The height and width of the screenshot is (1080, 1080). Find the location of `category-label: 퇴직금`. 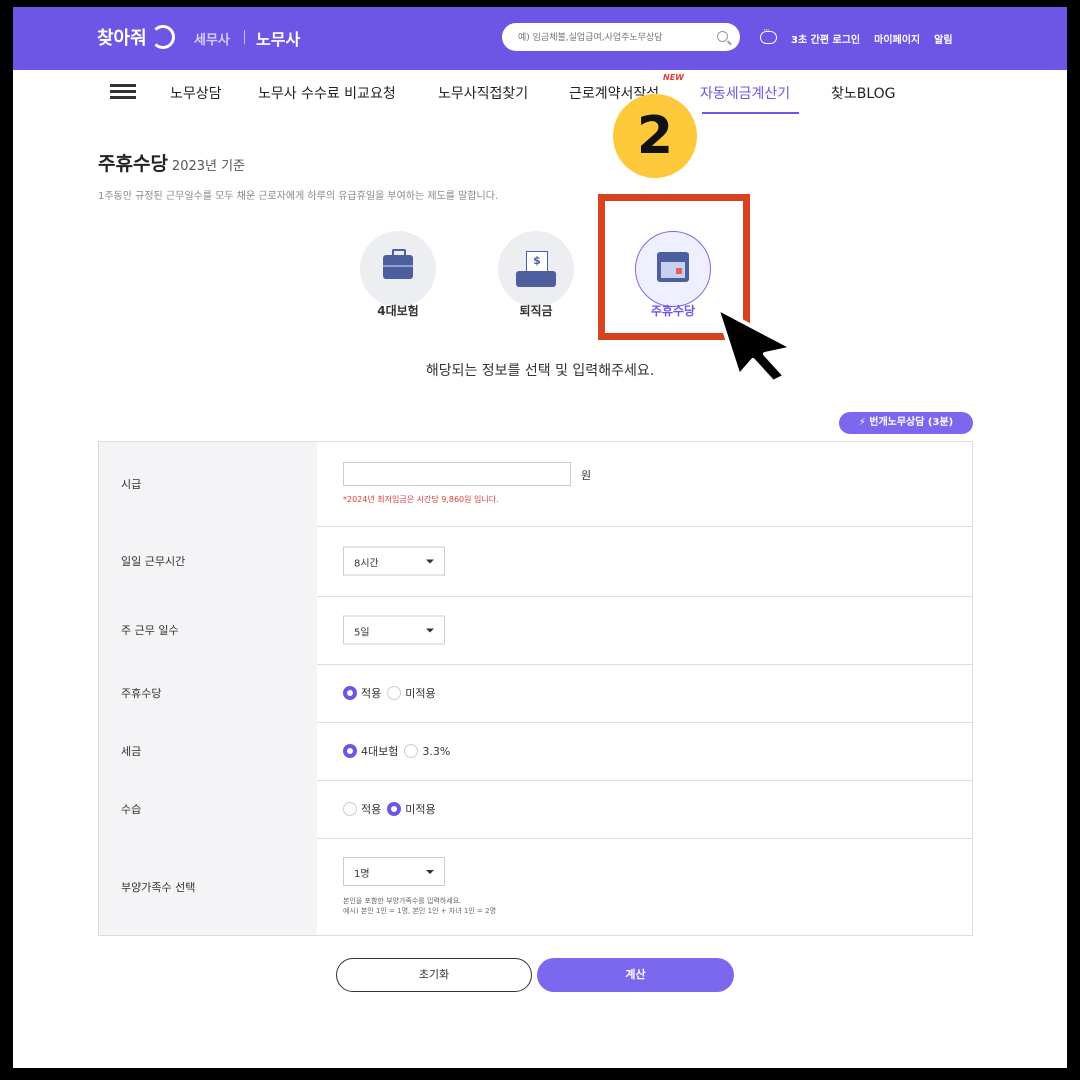

category-label: 퇴직금 is located at coordinates (536, 311).